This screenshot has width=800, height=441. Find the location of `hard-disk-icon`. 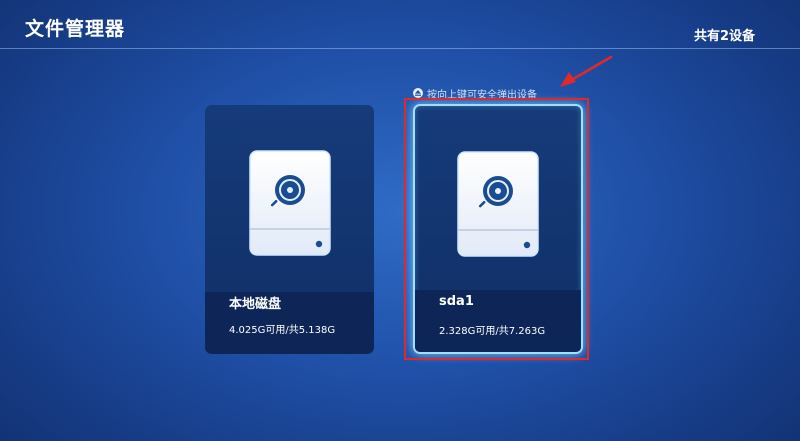

hard-disk-icon is located at coordinates (290, 206).